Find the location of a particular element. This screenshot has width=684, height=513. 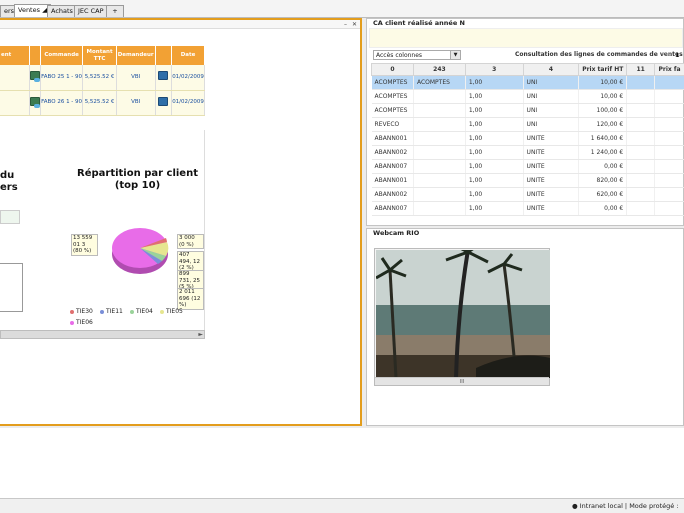

webcam-image is located at coordinates (463, 314).